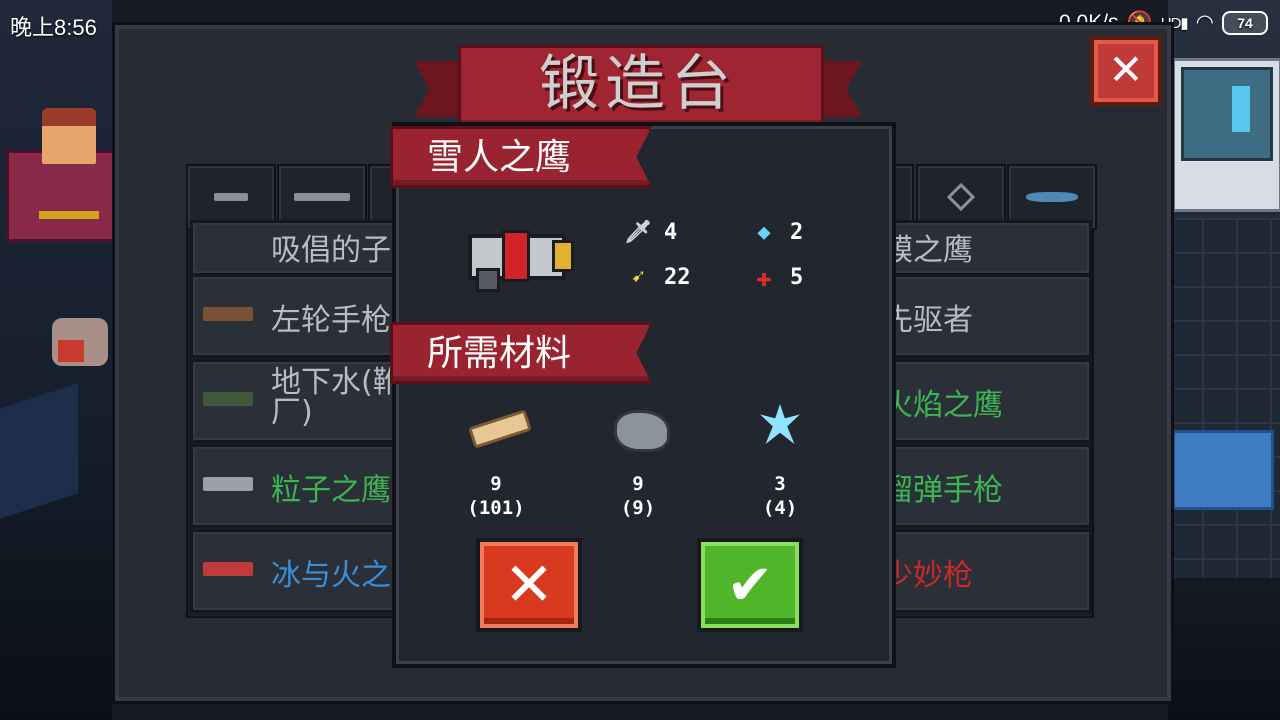 The width and height of the screenshot is (1280, 720). I want to click on material-required: 3, so click(780, 484).